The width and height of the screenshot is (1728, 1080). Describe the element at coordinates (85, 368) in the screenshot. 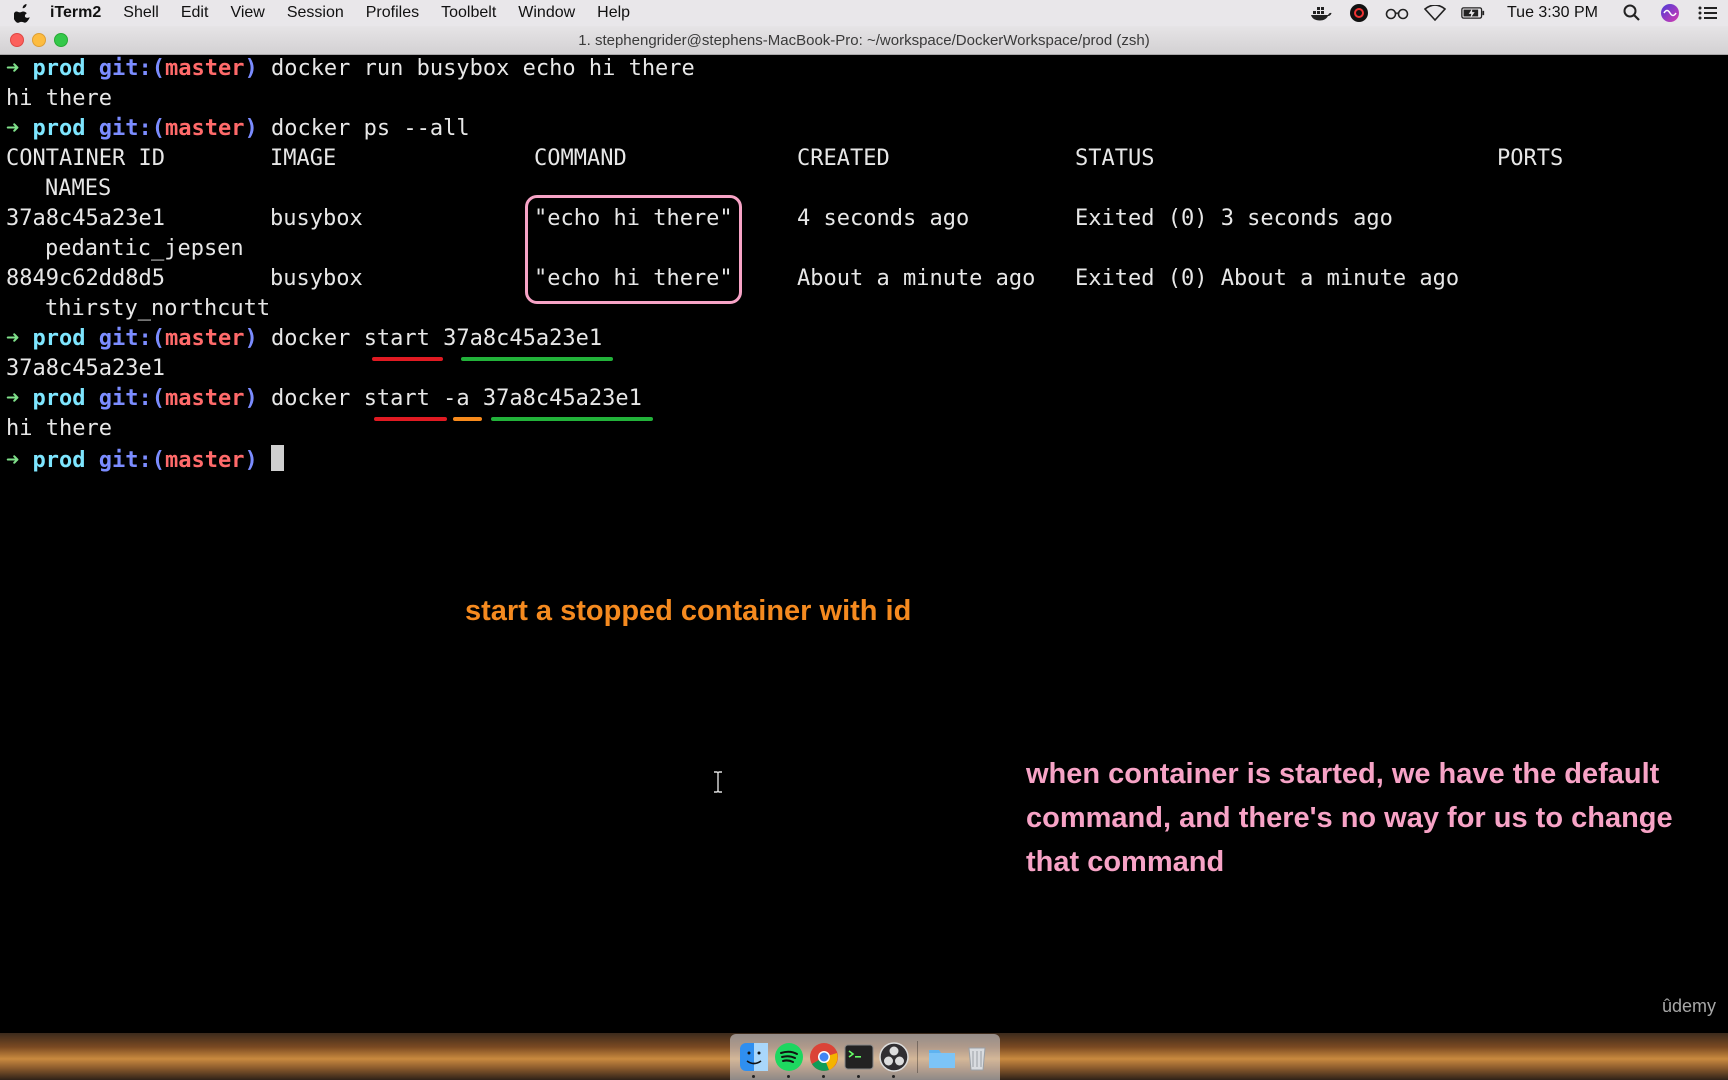

I see `command-output: 37a8c45a23e1` at that location.